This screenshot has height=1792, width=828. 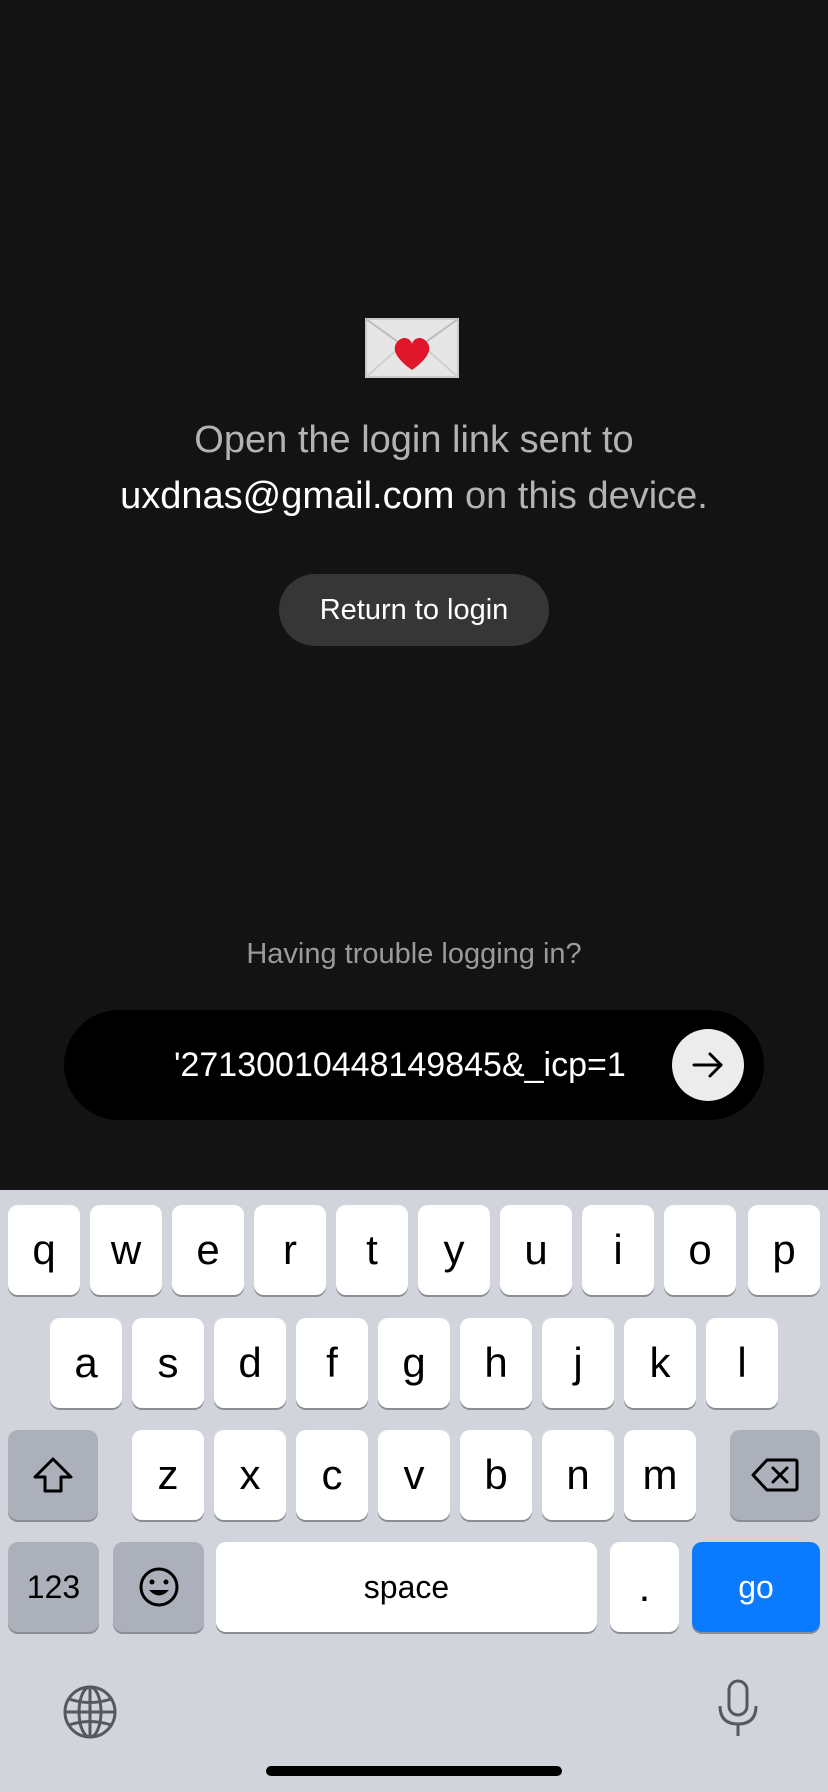 I want to click on key-t: t, so click(x=372, y=1250).